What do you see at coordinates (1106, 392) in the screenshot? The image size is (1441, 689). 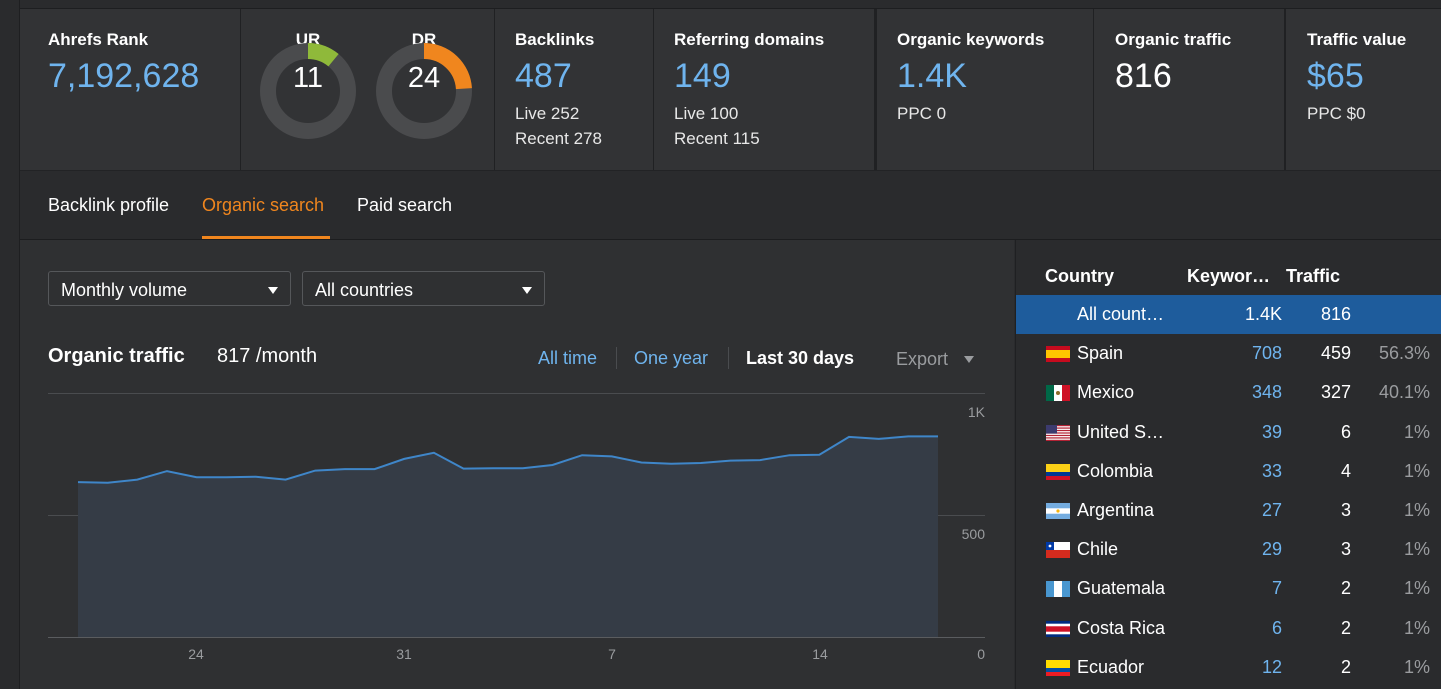 I see `country-name: Mexico` at bounding box center [1106, 392].